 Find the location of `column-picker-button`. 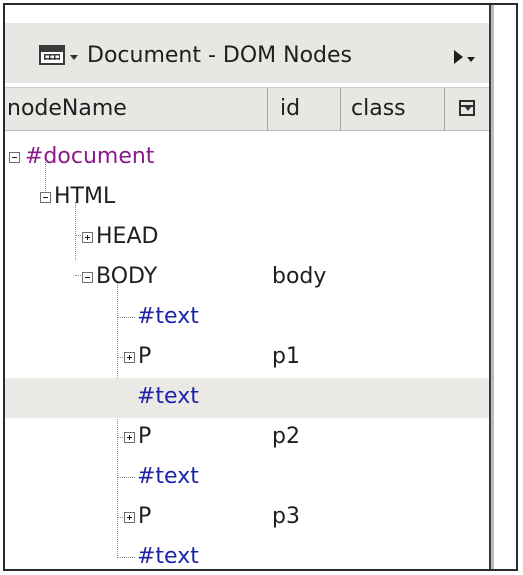

column-picker-button is located at coordinates (467, 109).